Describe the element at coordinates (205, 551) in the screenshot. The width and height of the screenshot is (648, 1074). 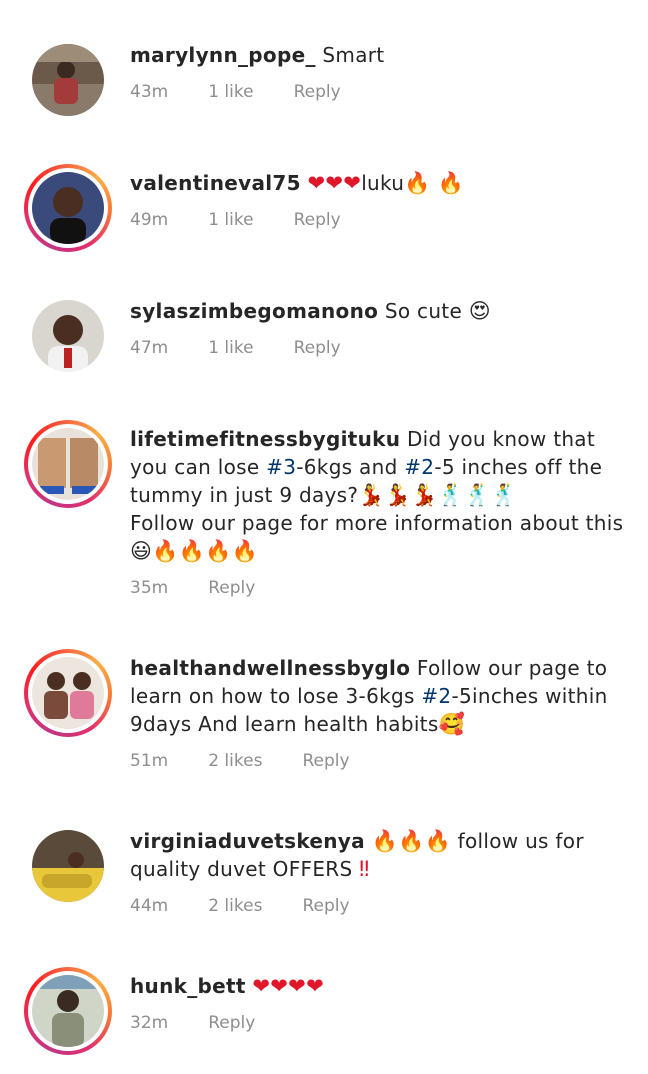
I see `fire-icon: 🔥🔥🔥🔥` at that location.